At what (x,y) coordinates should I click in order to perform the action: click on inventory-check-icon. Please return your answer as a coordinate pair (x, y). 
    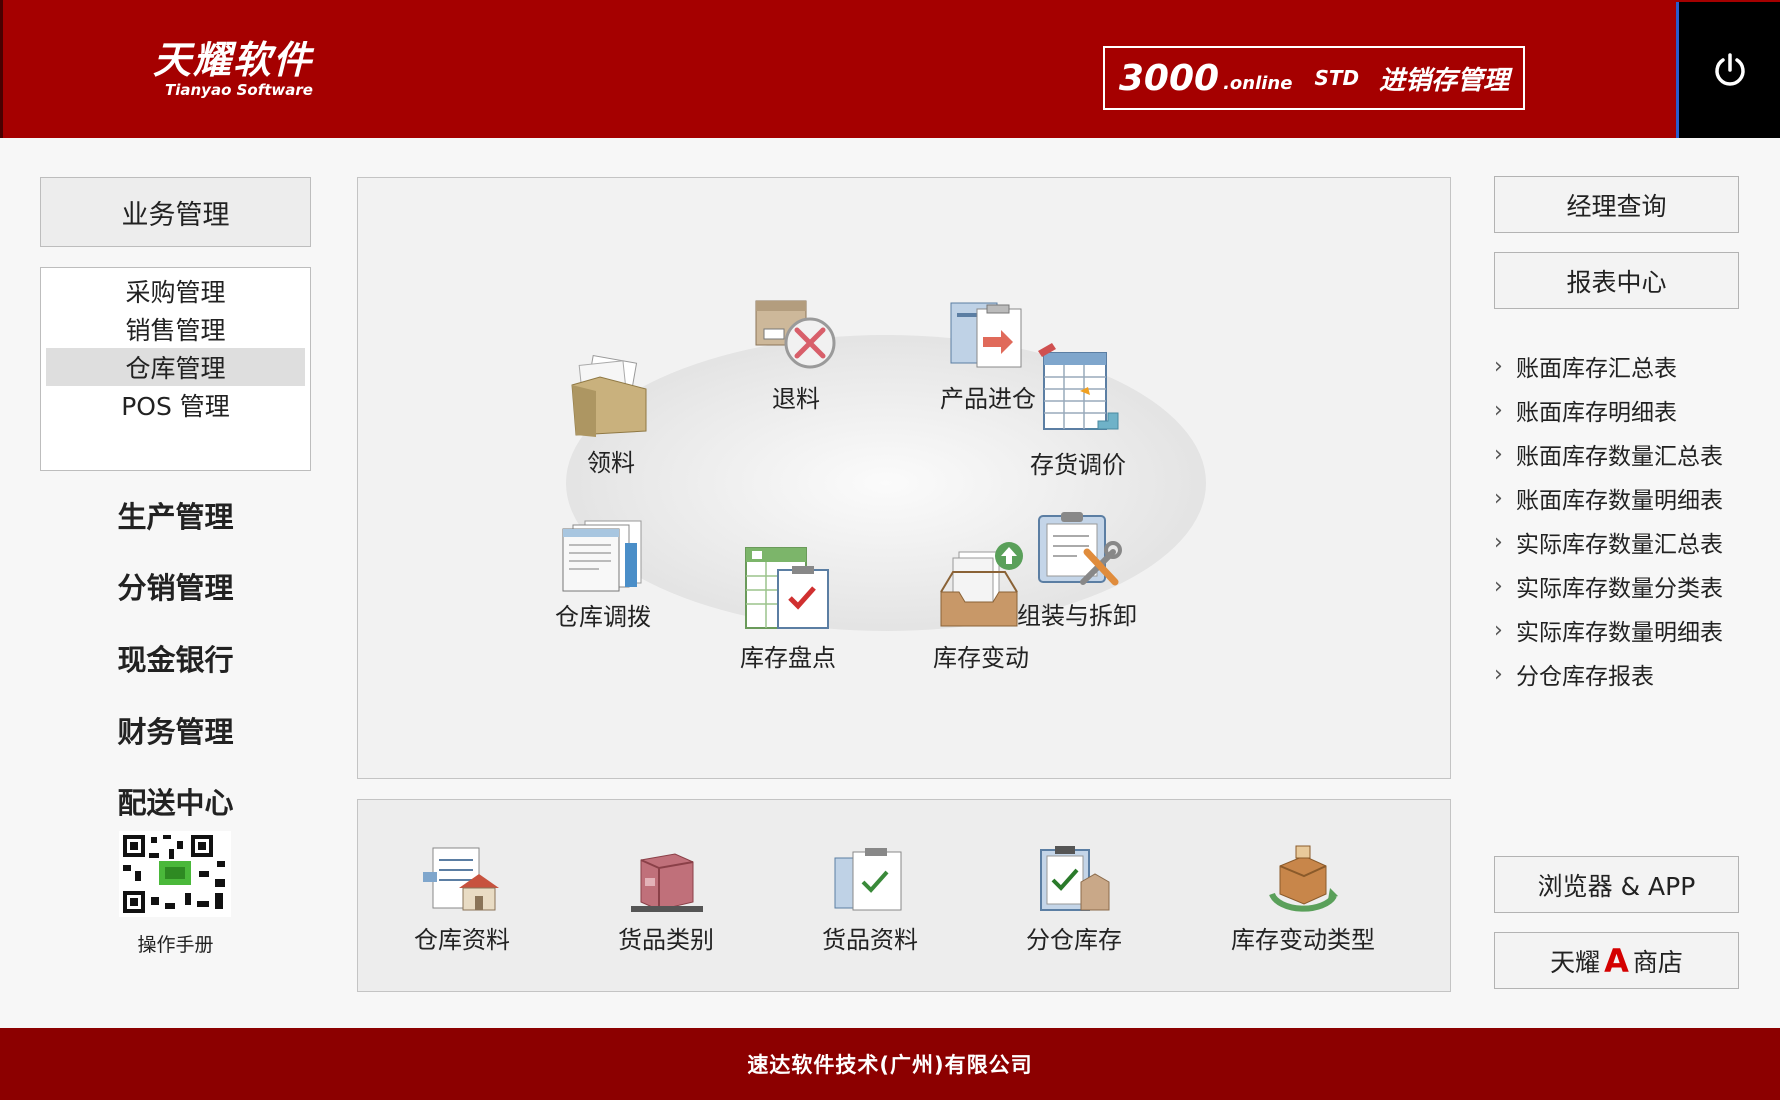
    Looking at the image, I should click on (787, 588).